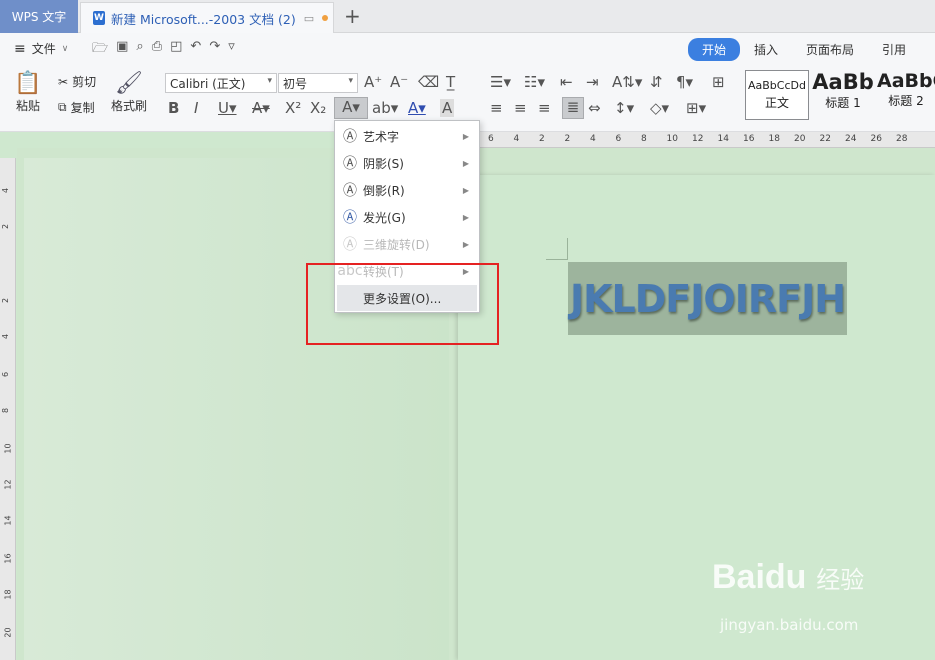 This screenshot has width=935, height=660. What do you see at coordinates (467, 48) in the screenshot?
I see `quick-access-bar: ≡ 文件 ∨ 🗁 ▣ ⌕ ⎙ ◰ ↶ ↷ ▿ 开始 插入 页面布局 引用` at bounding box center [467, 48].